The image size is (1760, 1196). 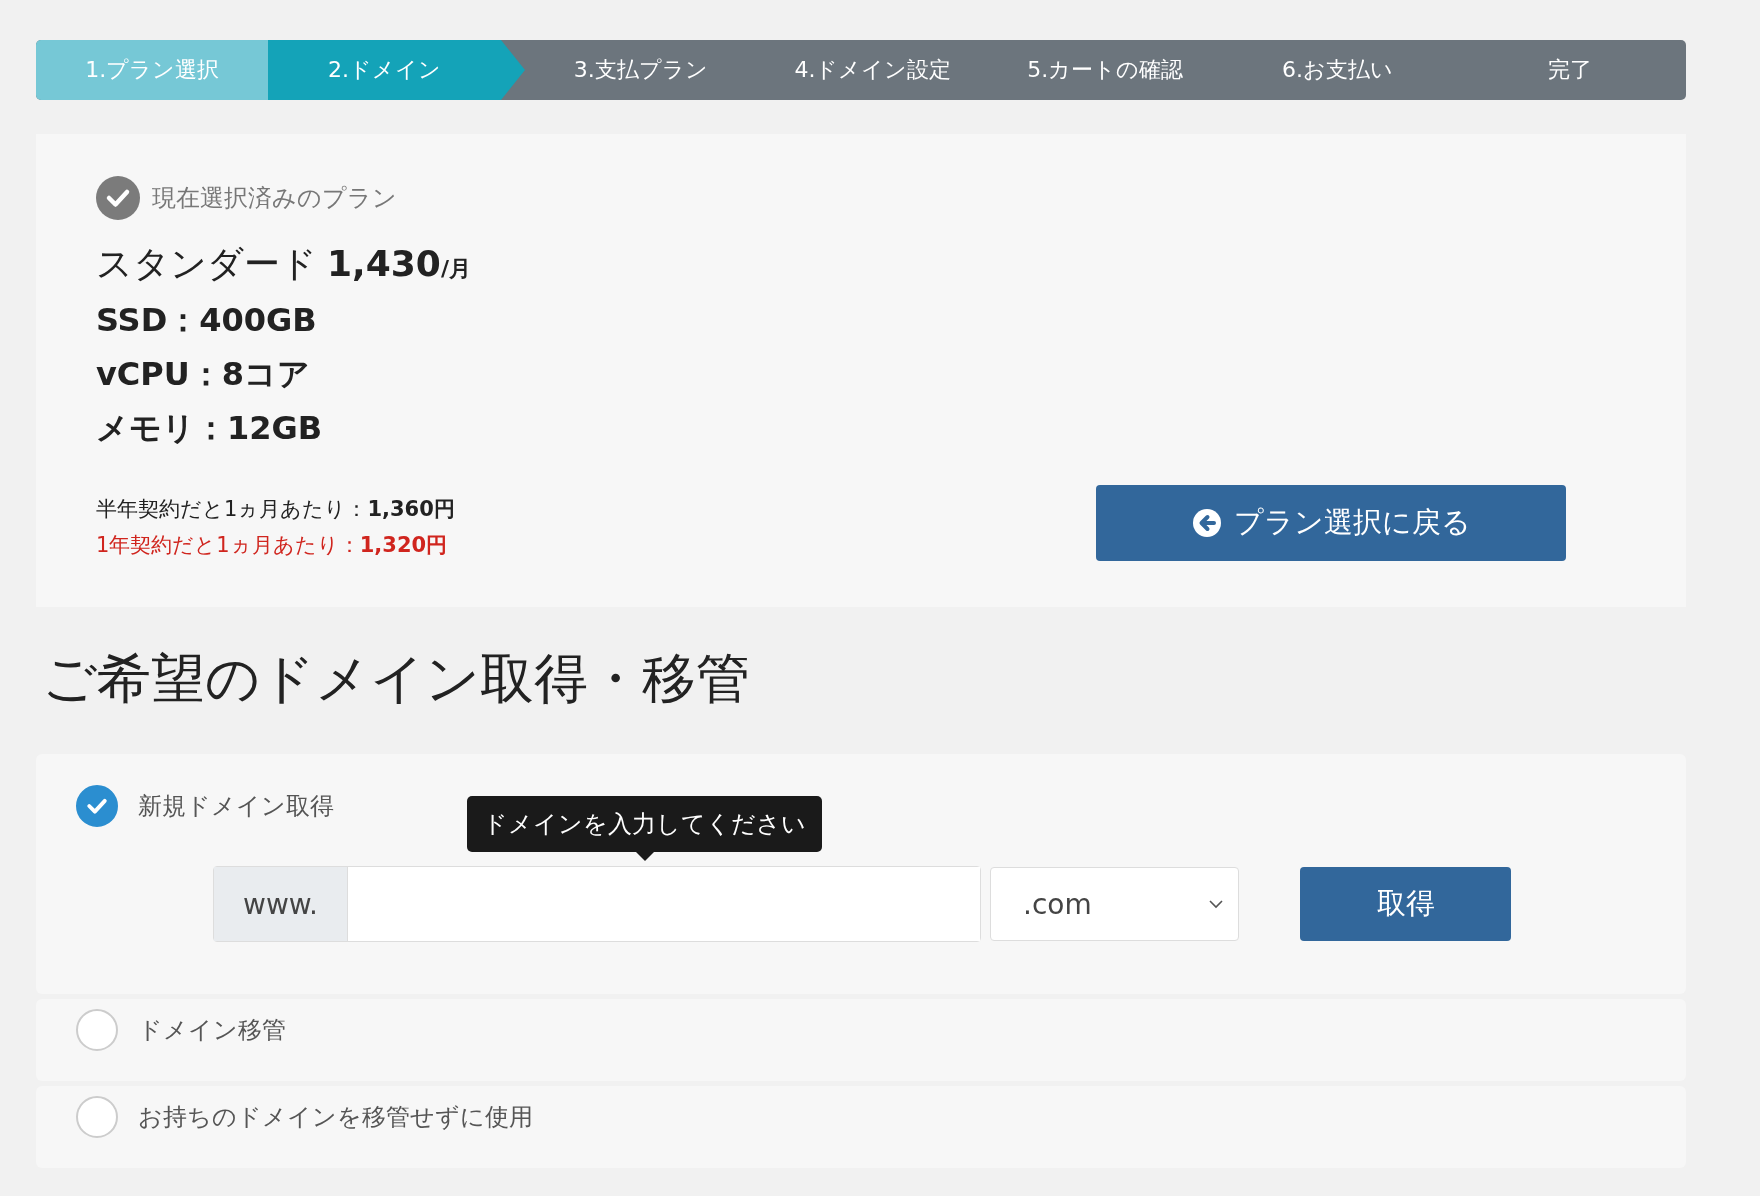 I want to click on option-label: 新規ドメイン取得, so click(x=236, y=806).